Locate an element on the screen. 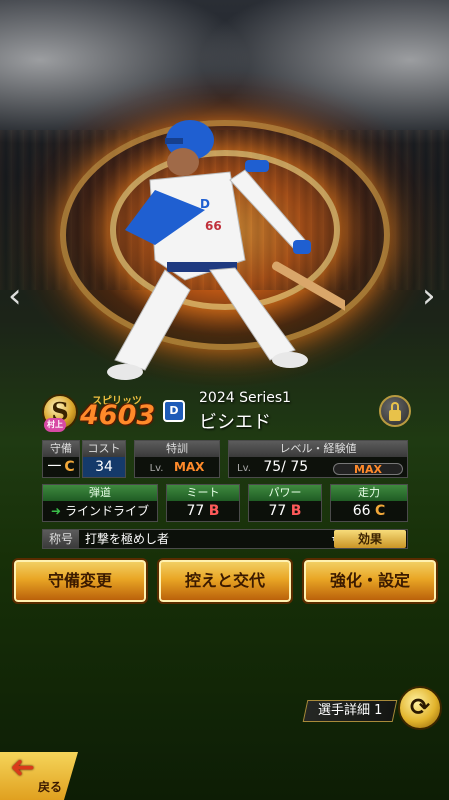 This screenshot has width=449, height=800. level-max: MAX is located at coordinates (368, 469).